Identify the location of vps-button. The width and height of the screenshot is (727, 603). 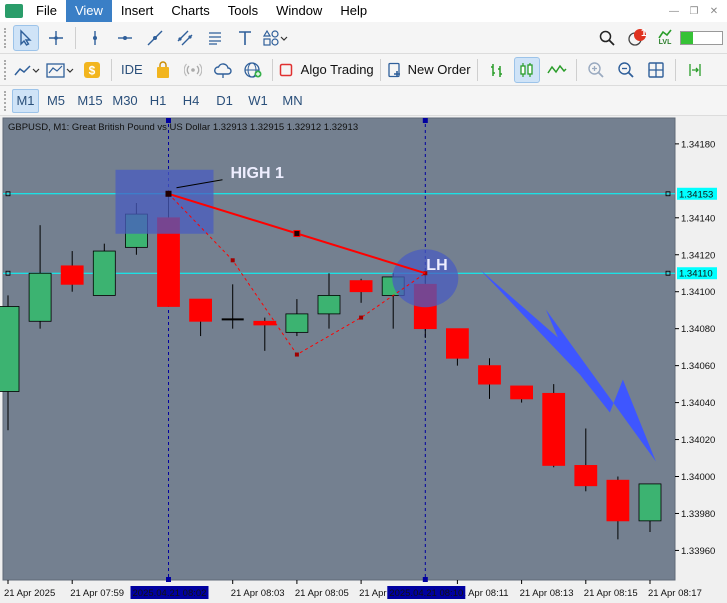
(223, 70).